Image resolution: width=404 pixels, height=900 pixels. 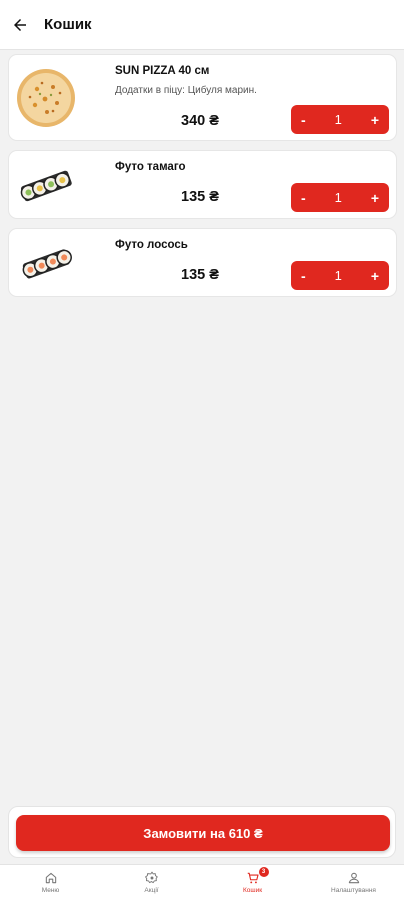 I want to click on place-order-button: Замовити на 610 ₴, so click(x=203, y=833).